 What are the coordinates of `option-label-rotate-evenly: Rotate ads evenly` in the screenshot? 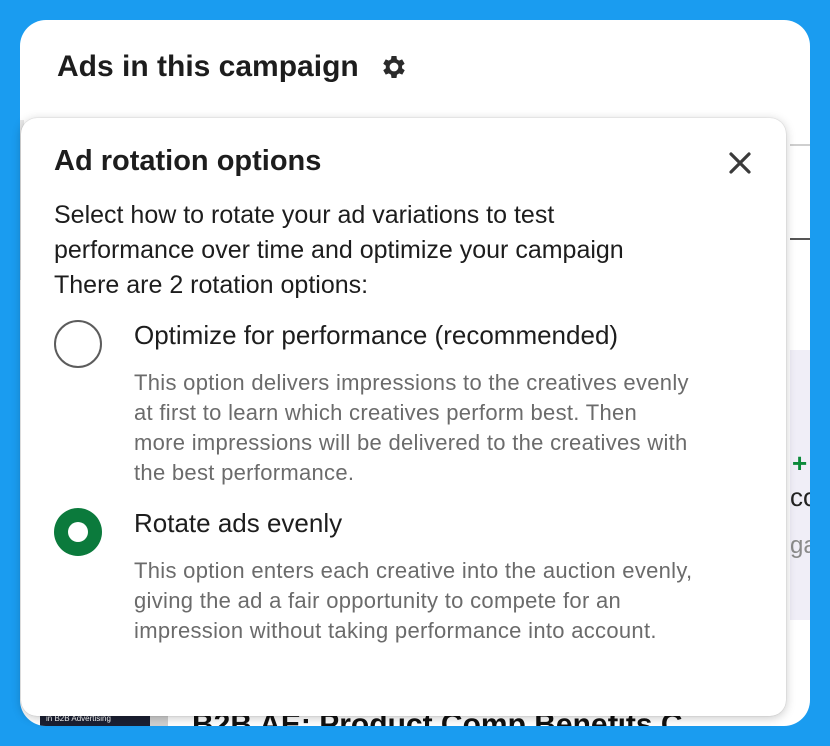 It's located at (238, 523).